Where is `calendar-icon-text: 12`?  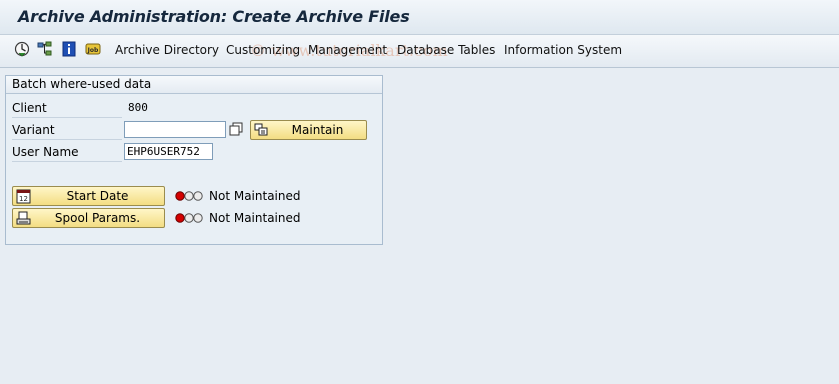 calendar-icon-text: 12 is located at coordinates (23, 199).